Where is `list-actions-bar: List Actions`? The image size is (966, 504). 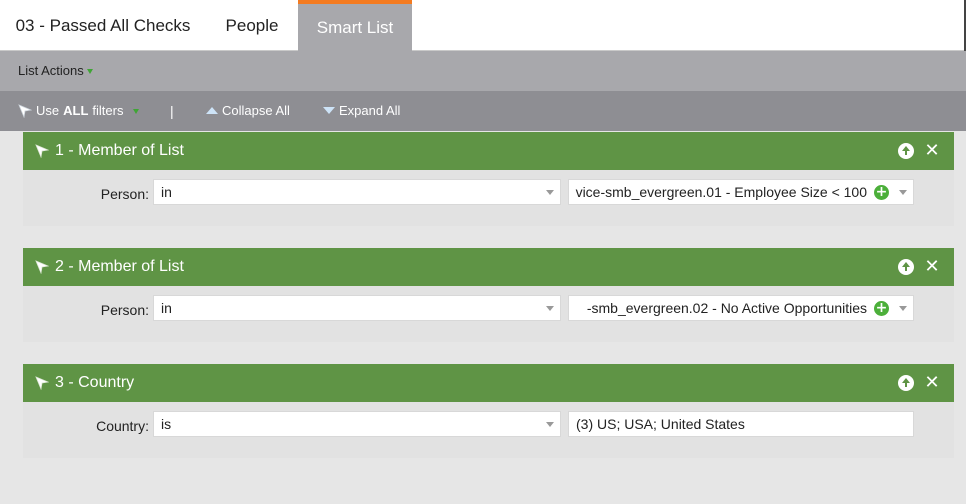
list-actions-bar: List Actions is located at coordinates (483, 71).